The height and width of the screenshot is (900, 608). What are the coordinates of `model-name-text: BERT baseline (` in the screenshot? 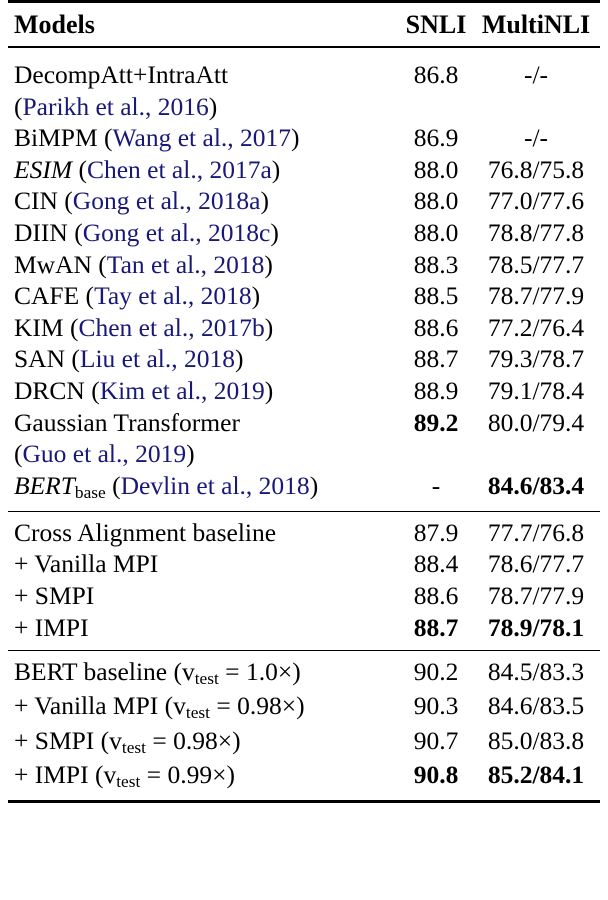 It's located at (98, 671).